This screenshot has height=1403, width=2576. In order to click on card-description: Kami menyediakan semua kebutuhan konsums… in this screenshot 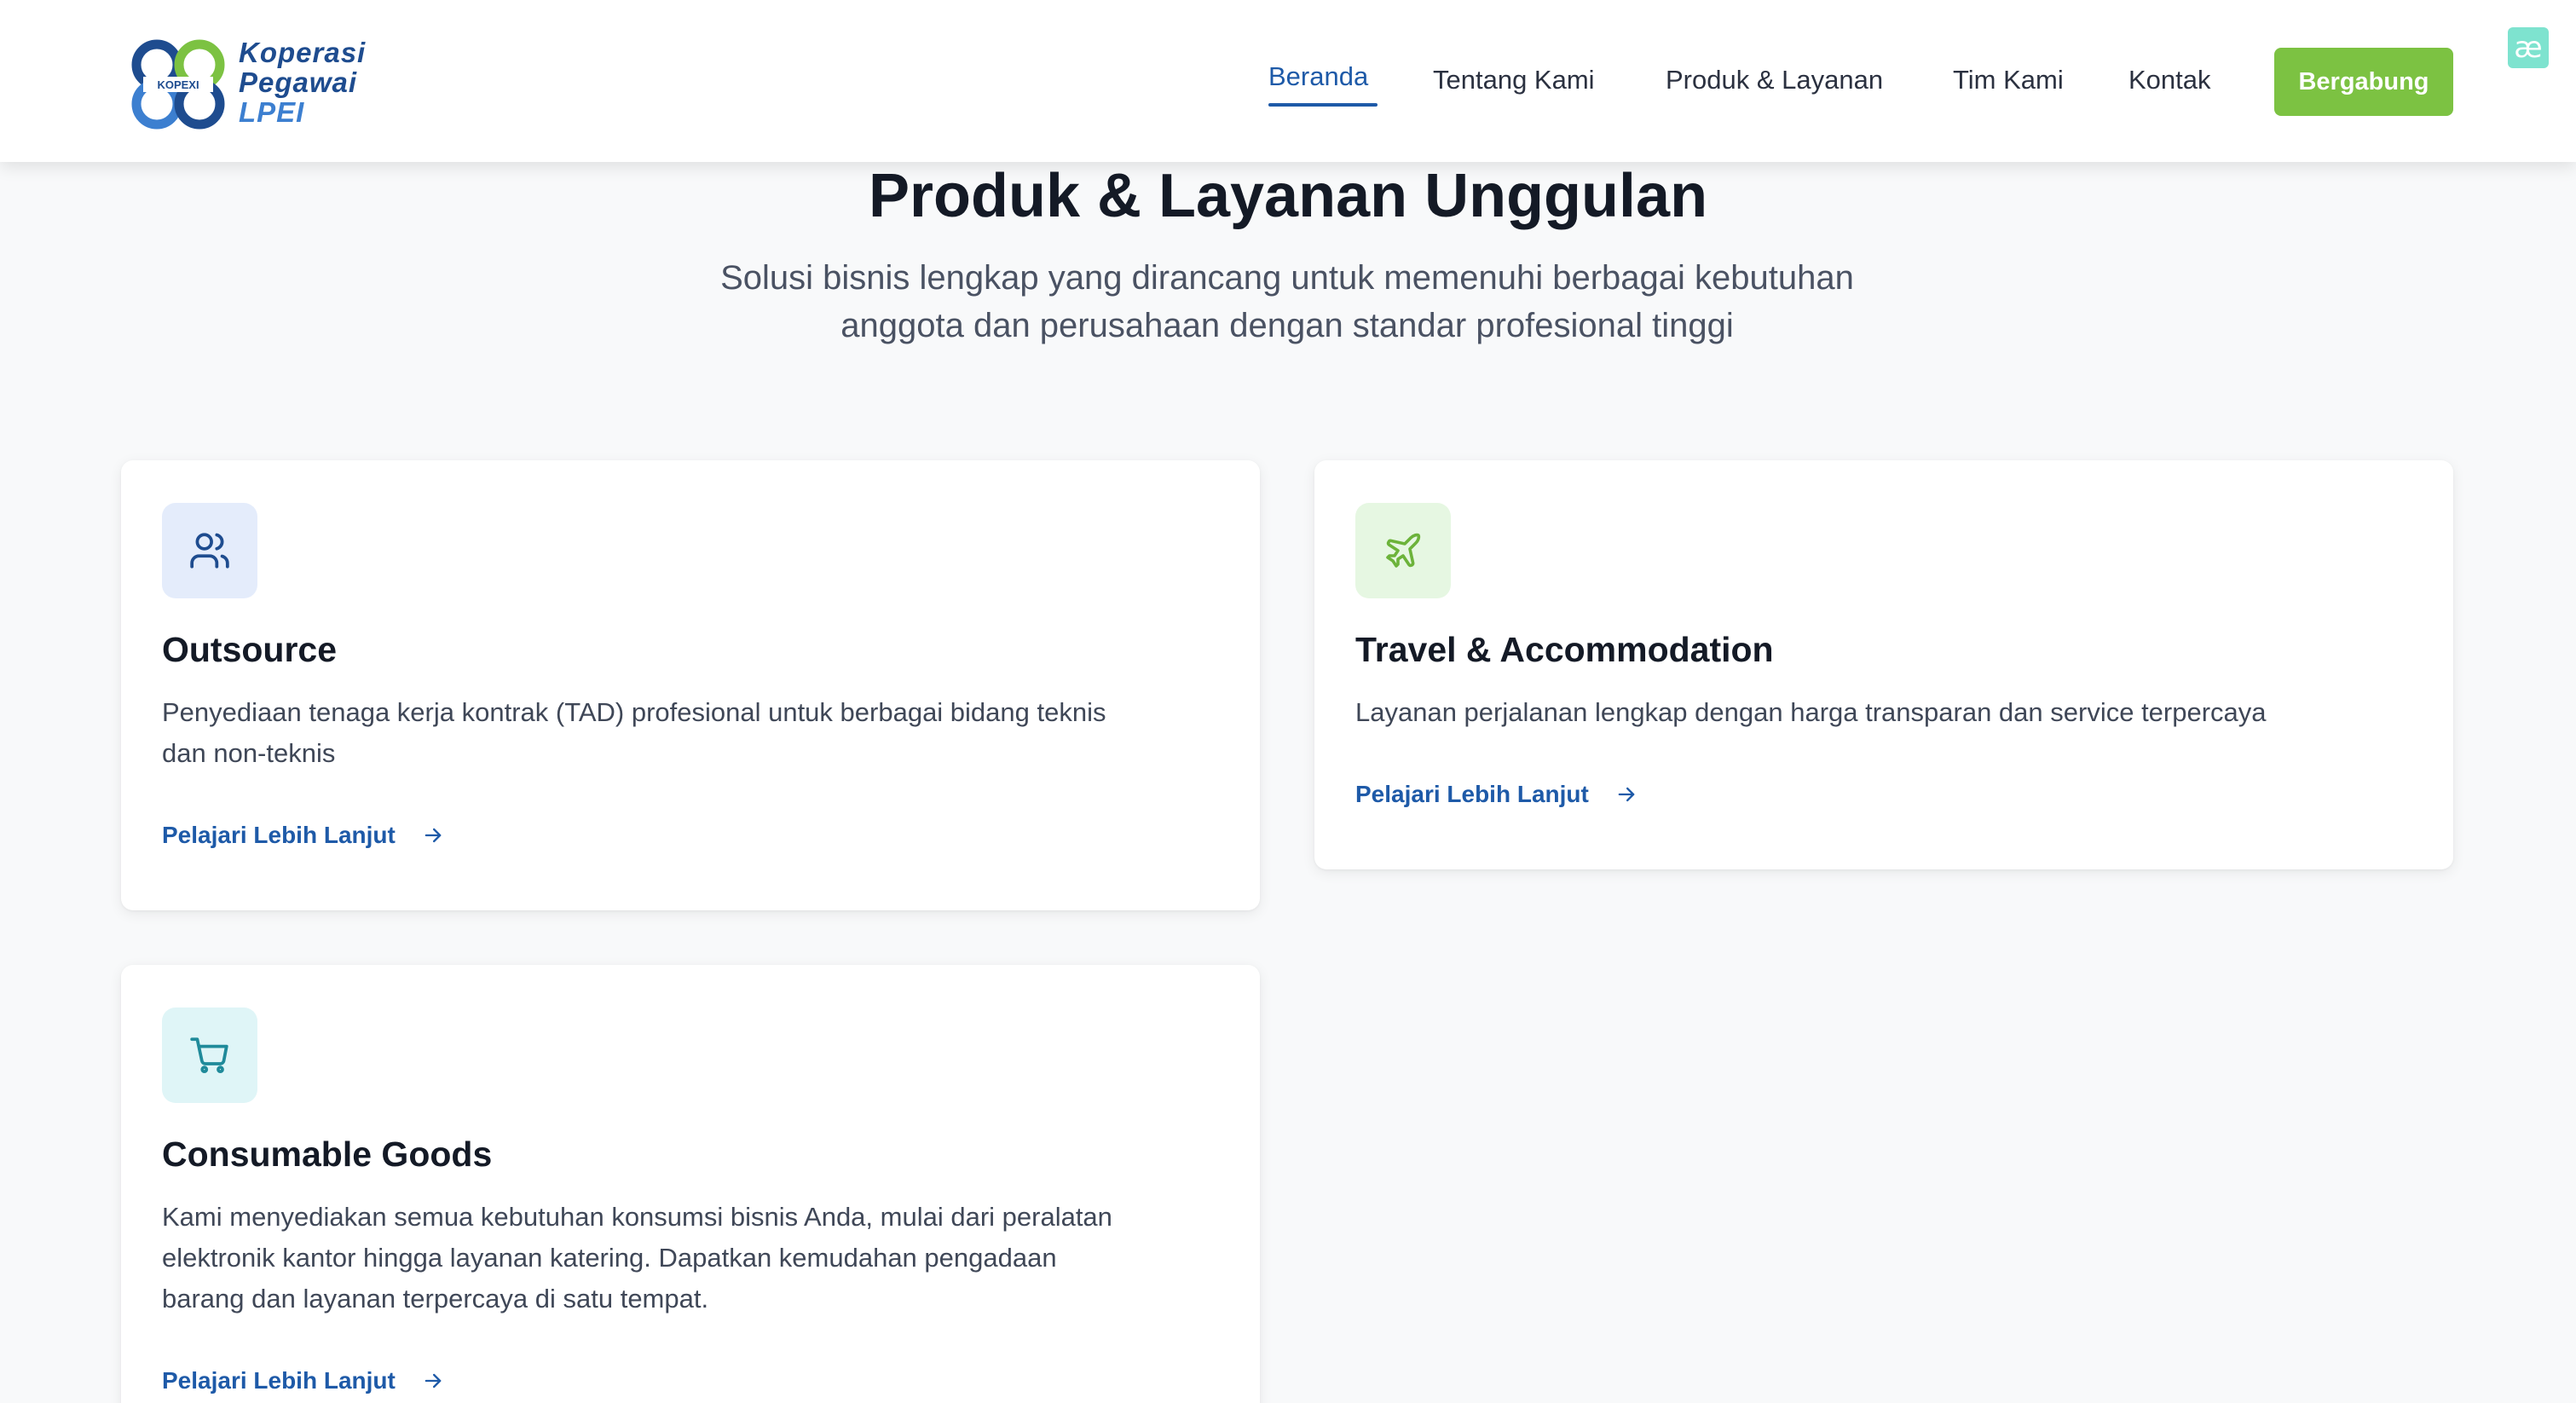, I will do `click(690, 1258)`.